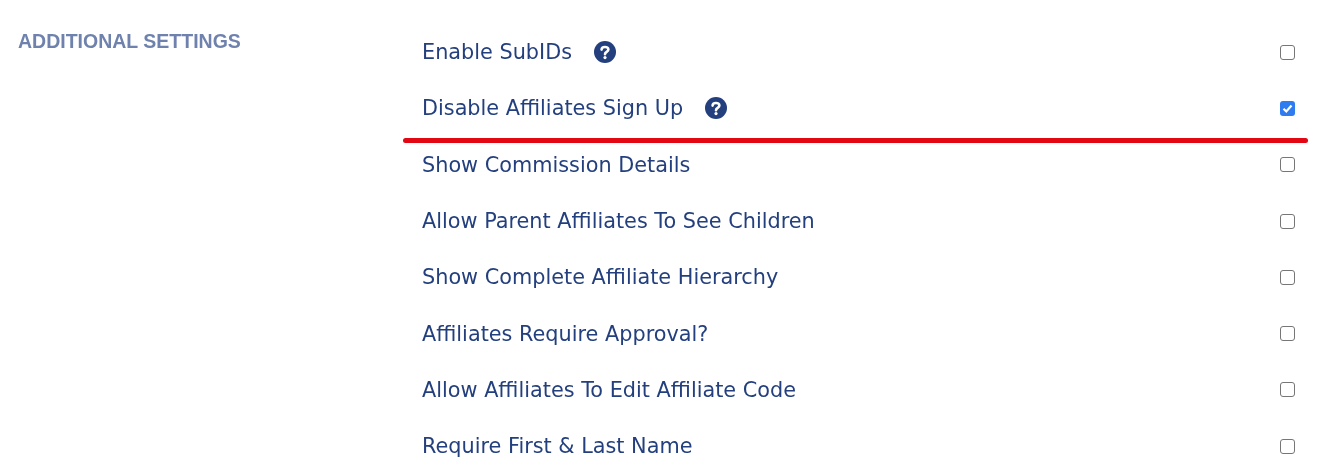 The image size is (1322, 474). What do you see at coordinates (557, 446) in the screenshot?
I see `setting-label: Require First & Last Name` at bounding box center [557, 446].